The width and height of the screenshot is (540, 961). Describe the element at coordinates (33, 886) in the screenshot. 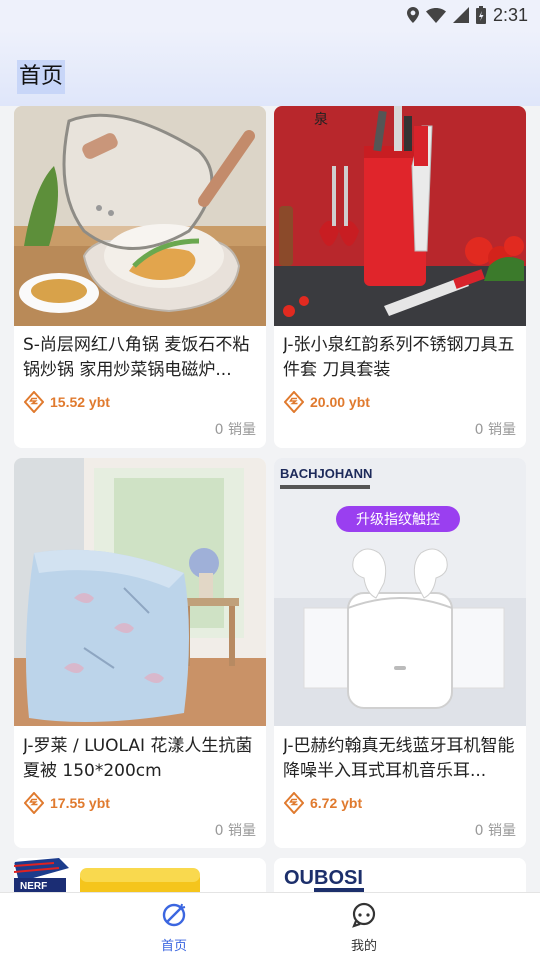

I see `image-brand-text: NERF` at that location.